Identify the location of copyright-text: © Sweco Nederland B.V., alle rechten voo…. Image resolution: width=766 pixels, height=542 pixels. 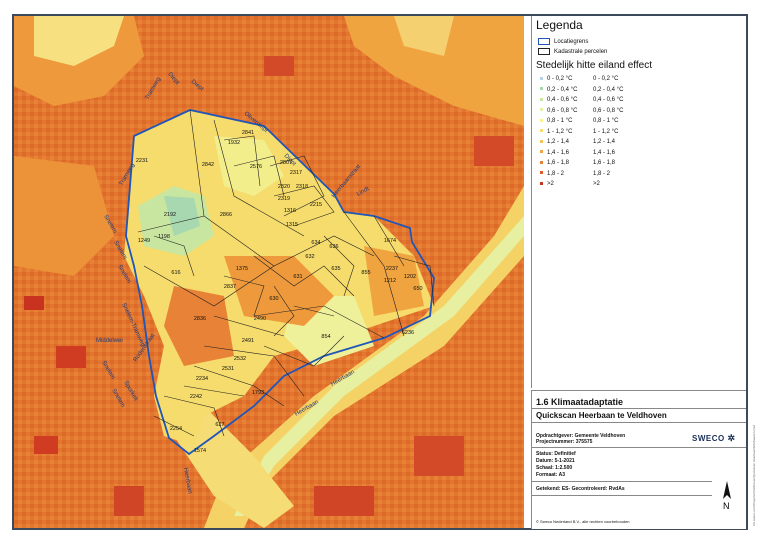
(583, 521).